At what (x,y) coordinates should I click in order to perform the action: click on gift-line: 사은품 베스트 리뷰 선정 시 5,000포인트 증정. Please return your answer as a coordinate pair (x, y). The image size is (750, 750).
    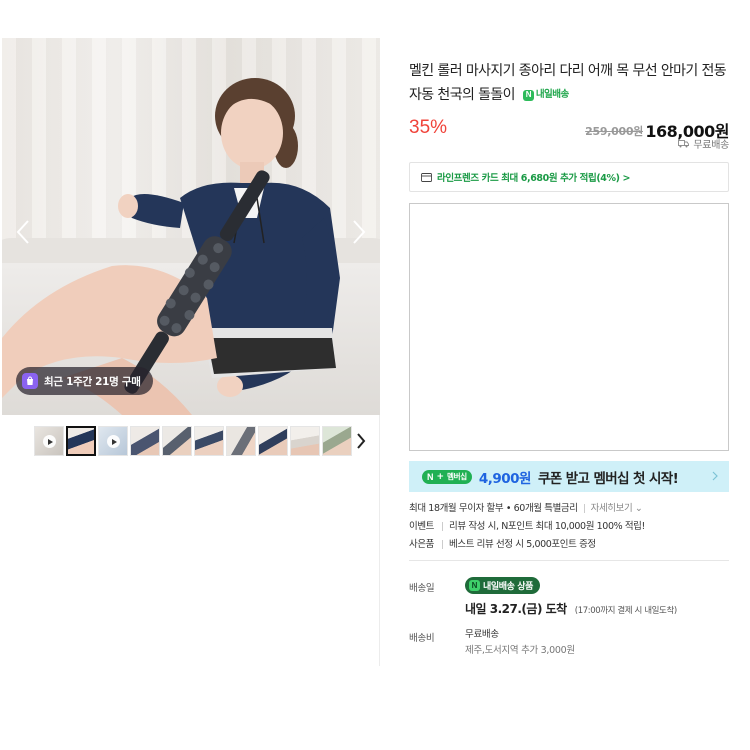
    Looking at the image, I should click on (569, 545).